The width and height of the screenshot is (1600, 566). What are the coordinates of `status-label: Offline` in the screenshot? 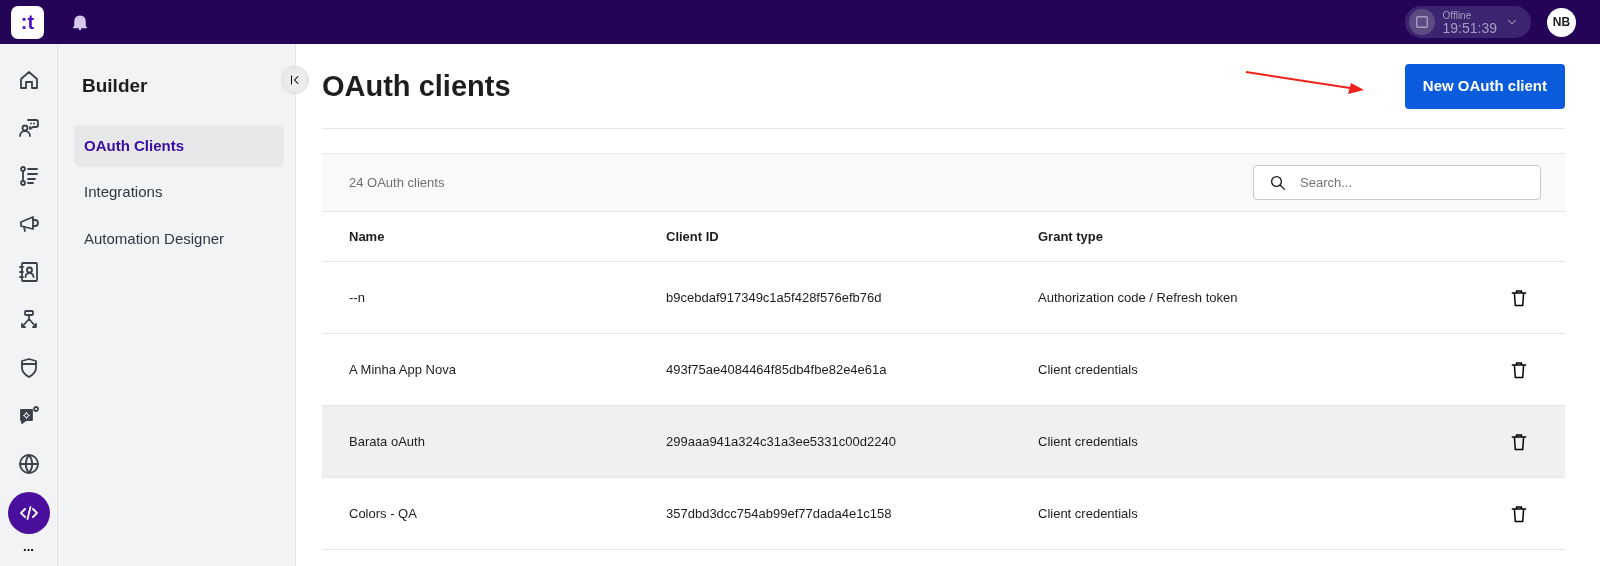 It's located at (1457, 15).